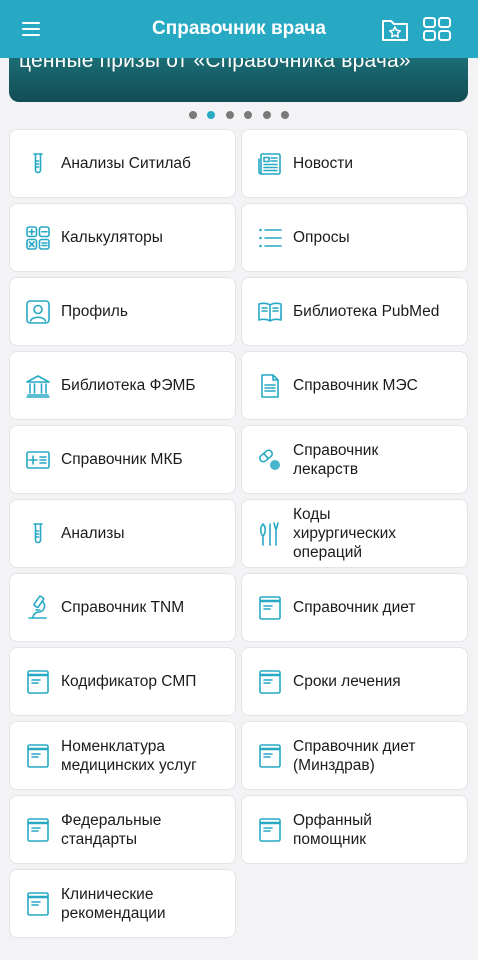 The height and width of the screenshot is (960, 478). I want to click on menu-tile-label: Библиотека PubMed, so click(366, 311).